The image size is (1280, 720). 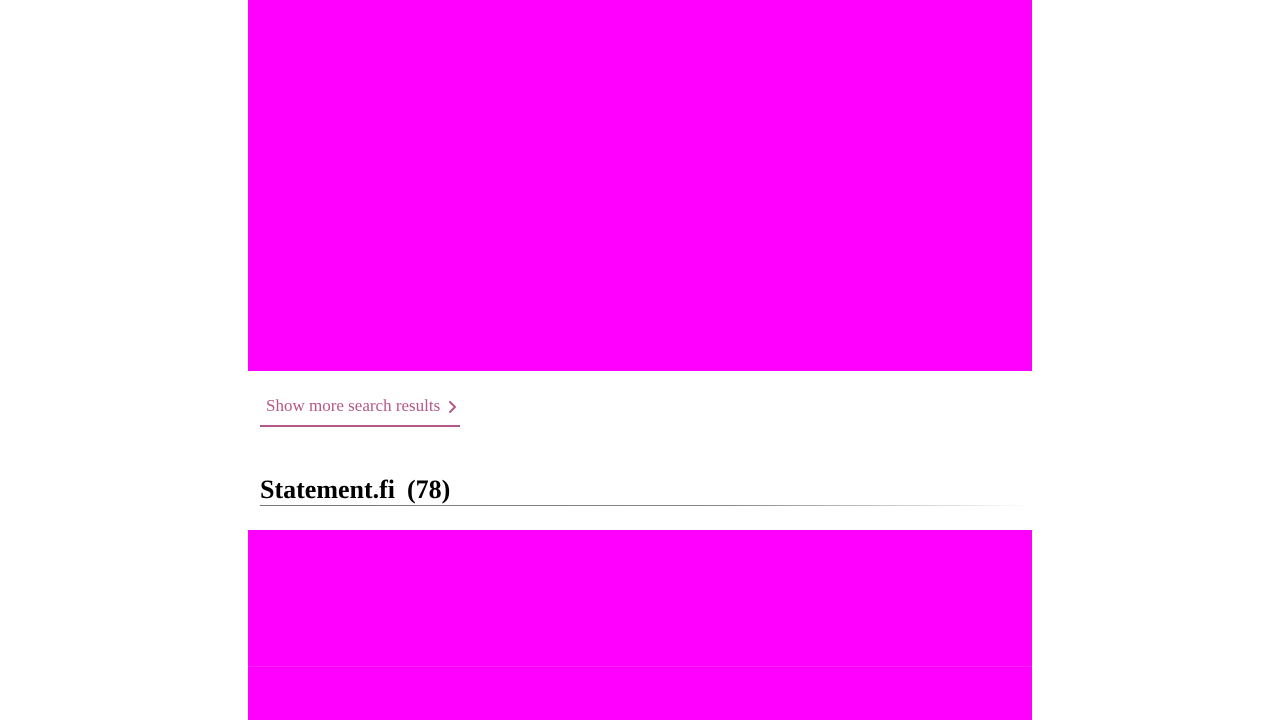 What do you see at coordinates (453, 406) in the screenshot?
I see `chevron-right-icon` at bounding box center [453, 406].